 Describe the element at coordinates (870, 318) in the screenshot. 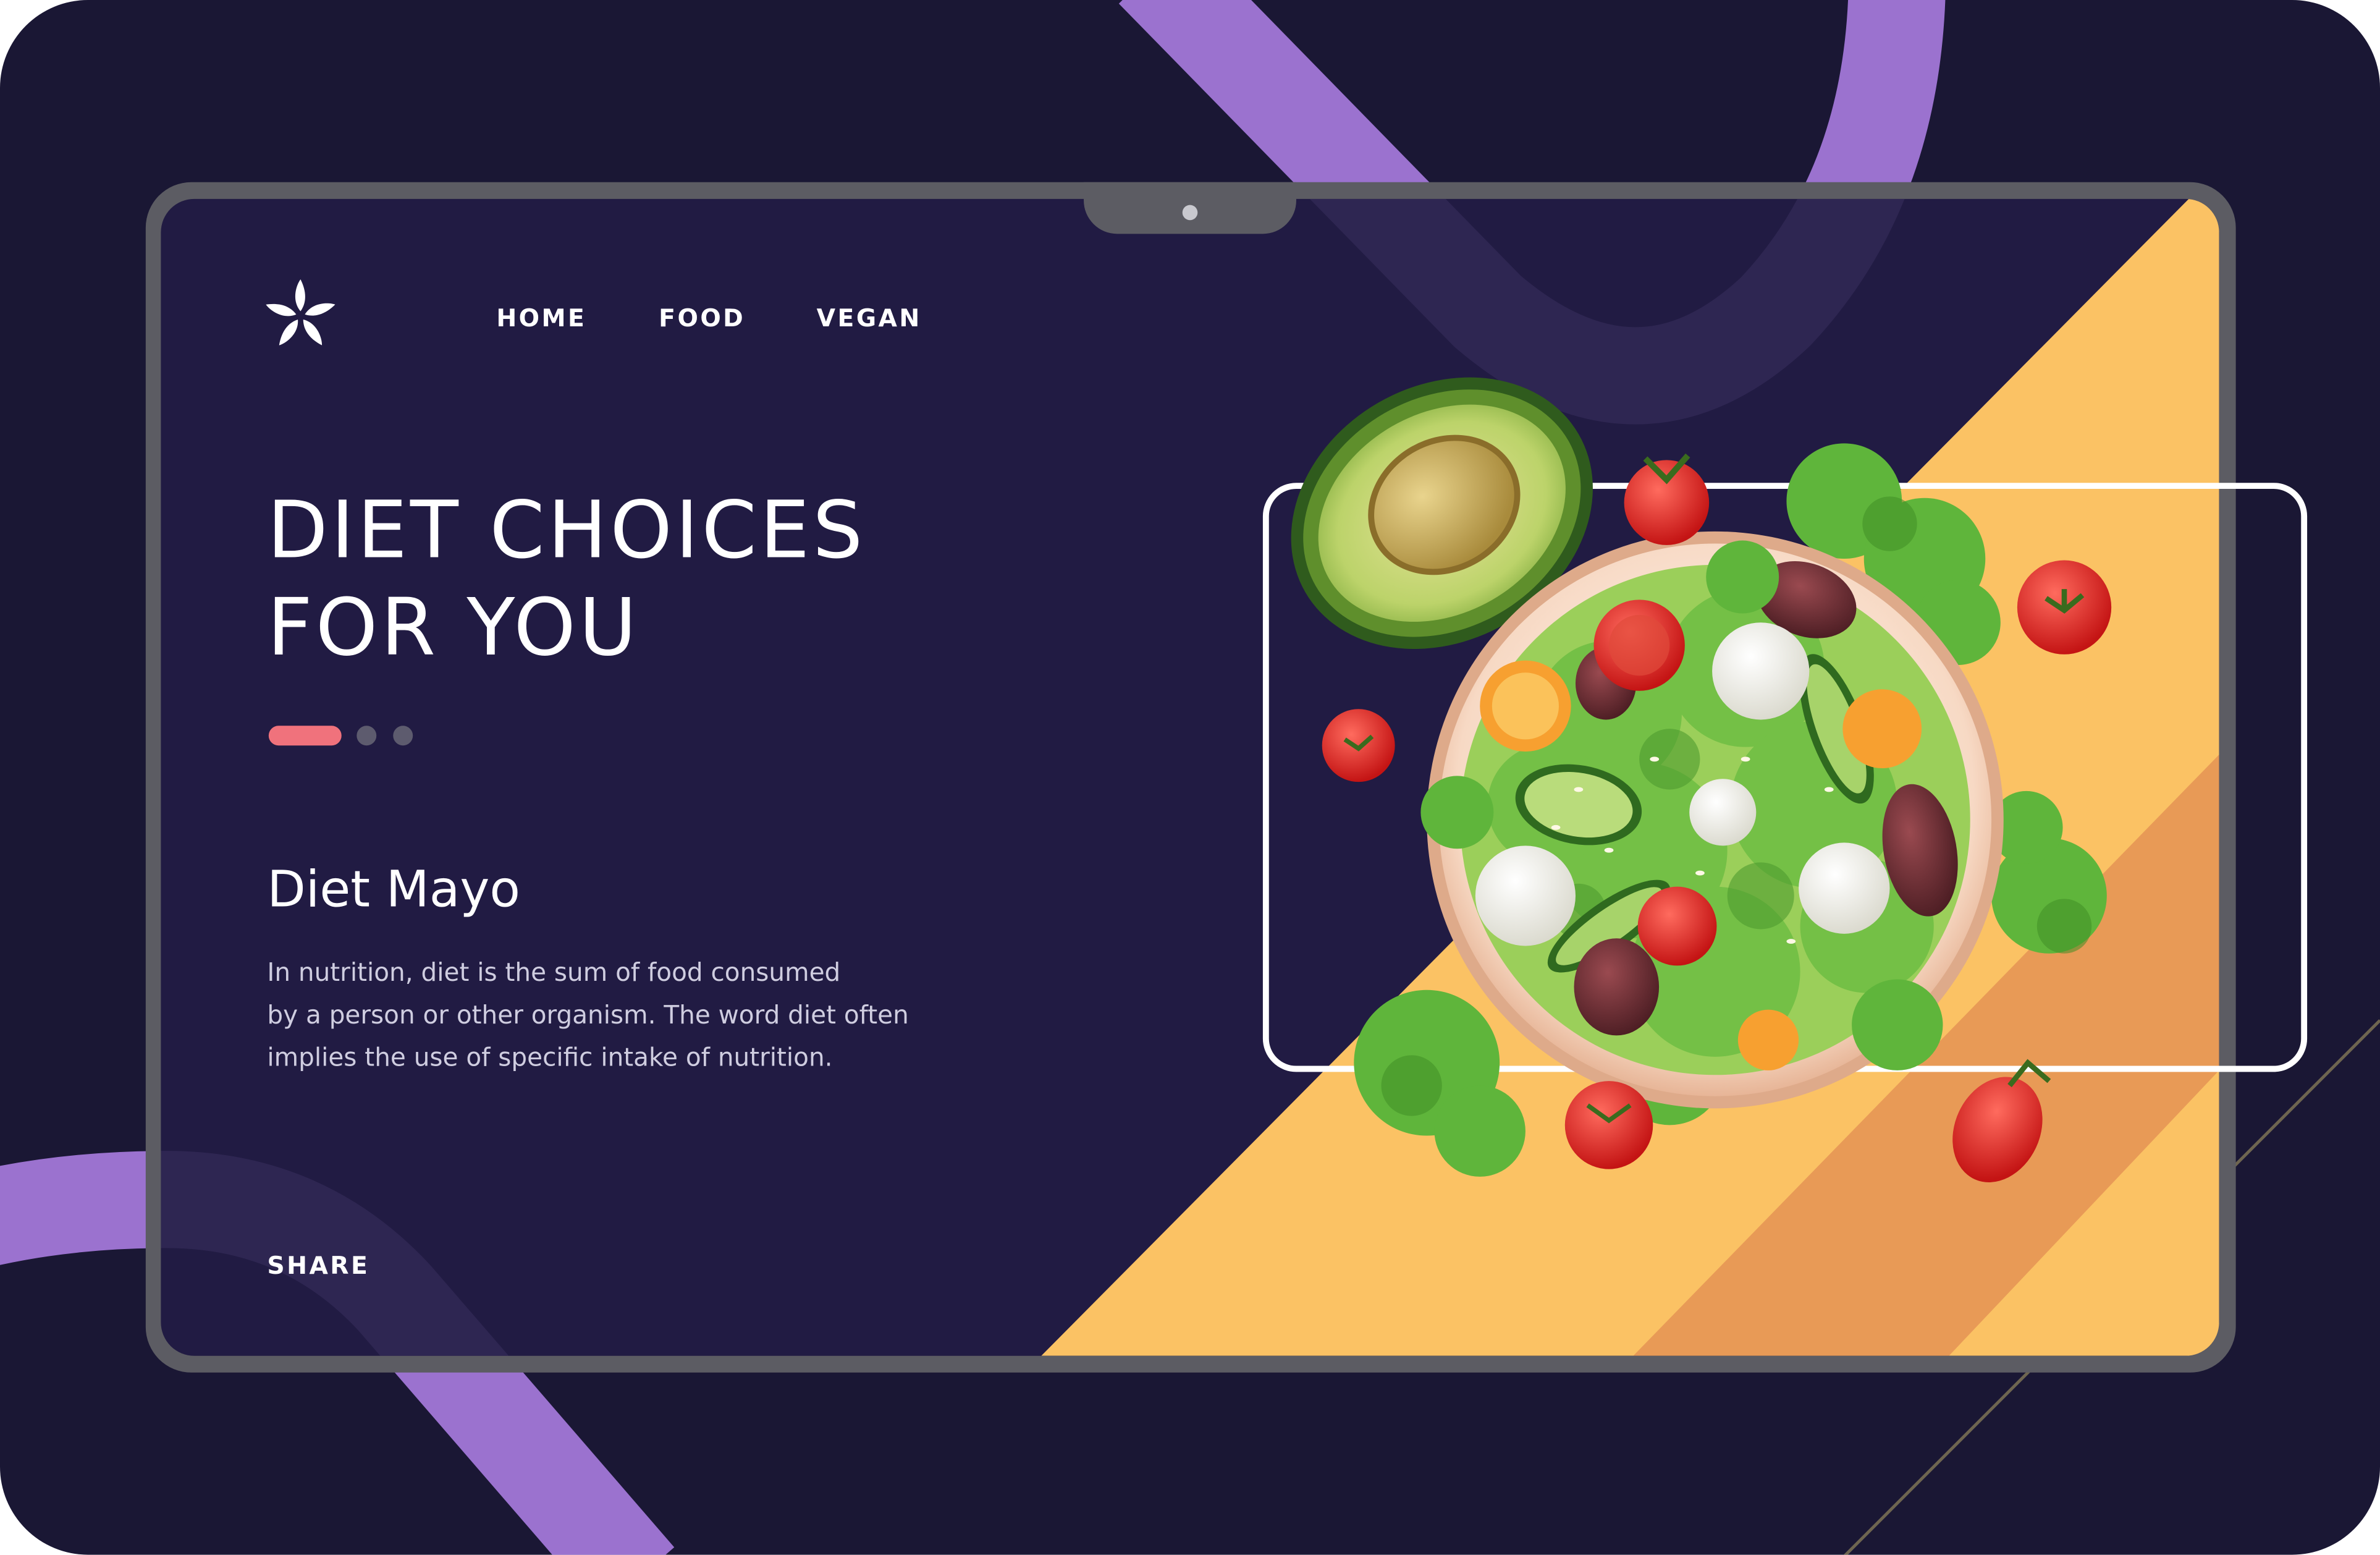

I see `nav-vegan-link: VEGAN` at that location.